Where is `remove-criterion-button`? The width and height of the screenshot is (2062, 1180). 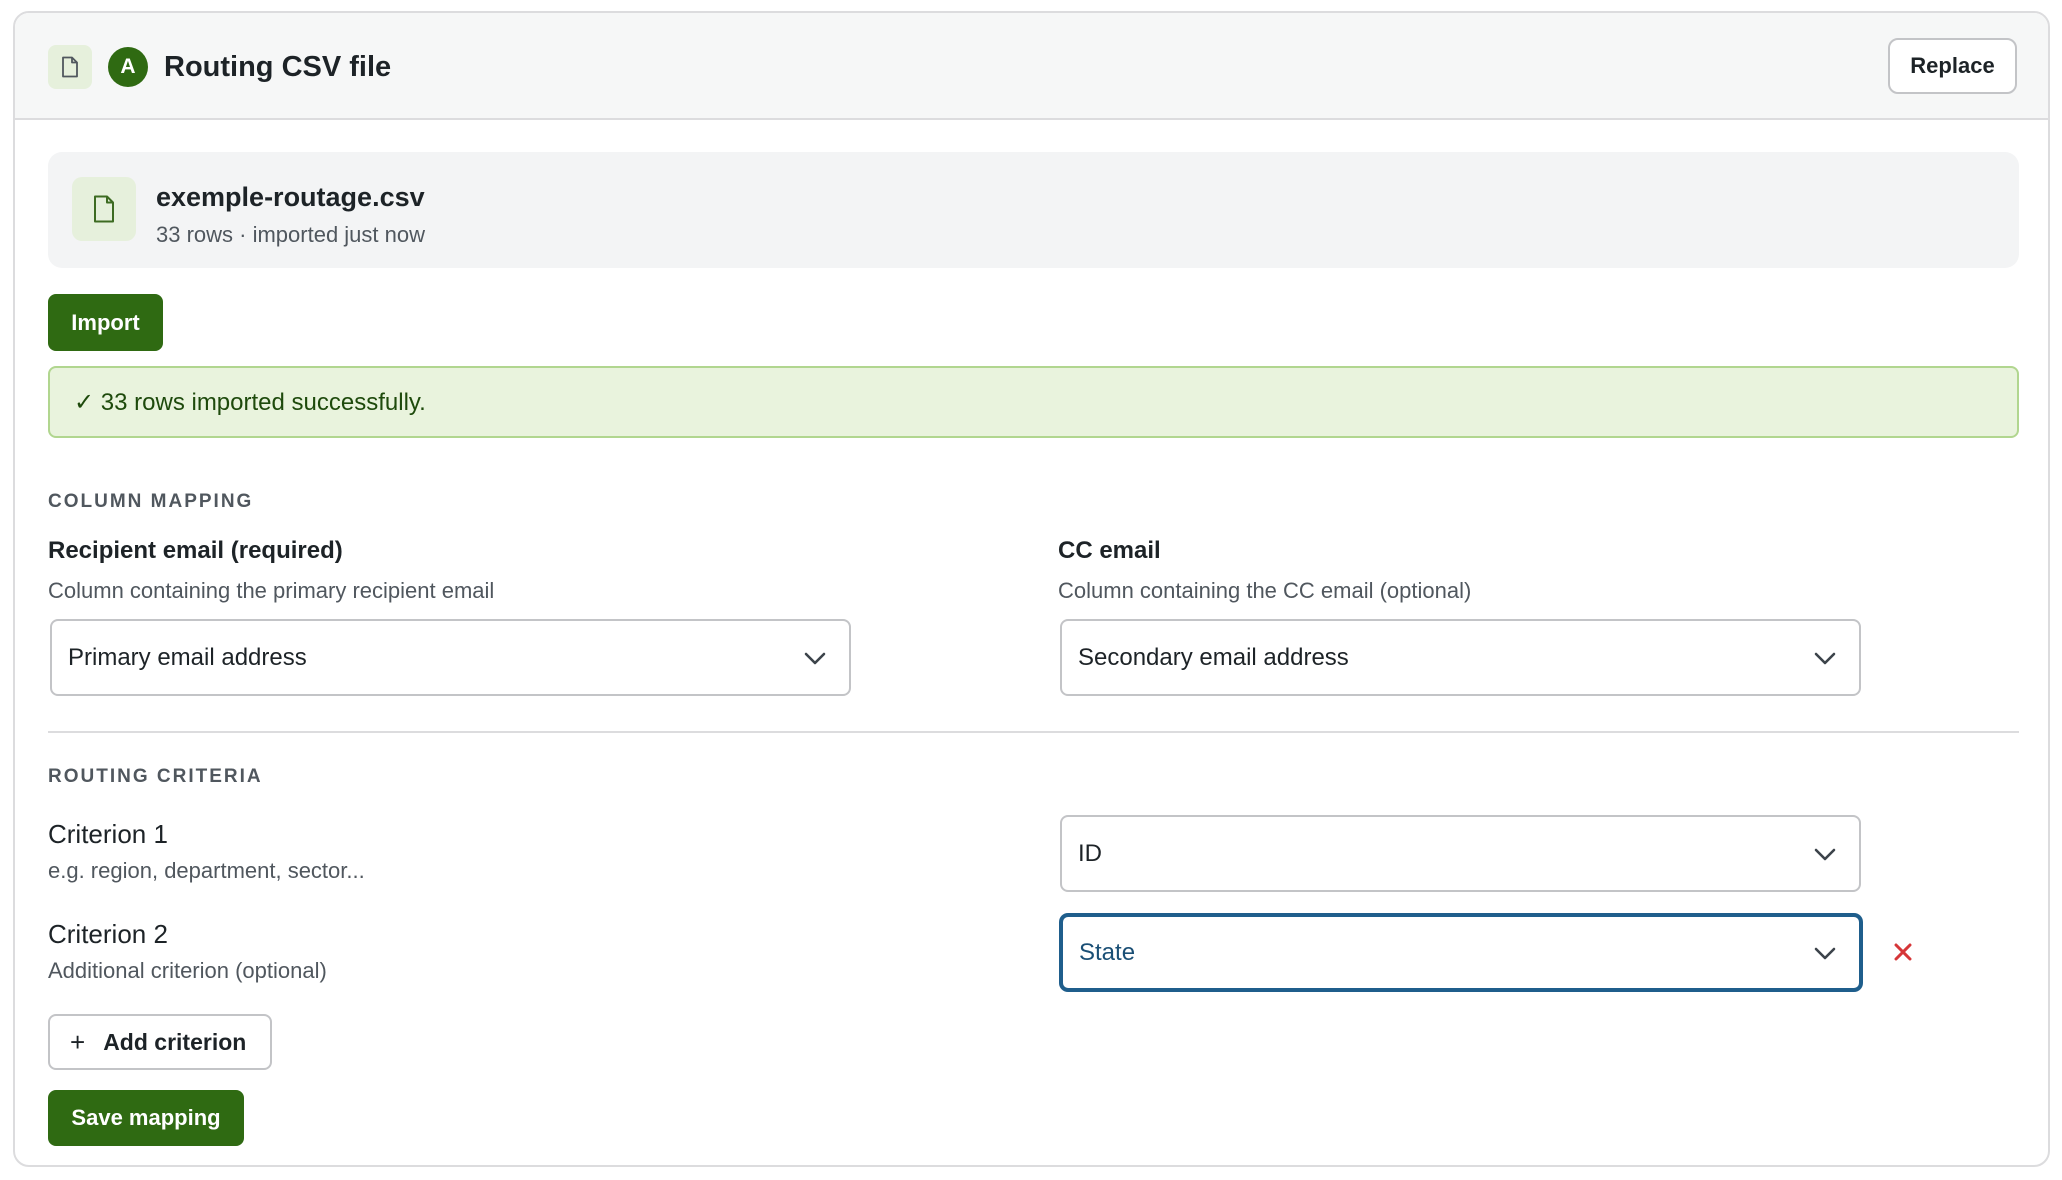
remove-criterion-button is located at coordinates (1903, 952).